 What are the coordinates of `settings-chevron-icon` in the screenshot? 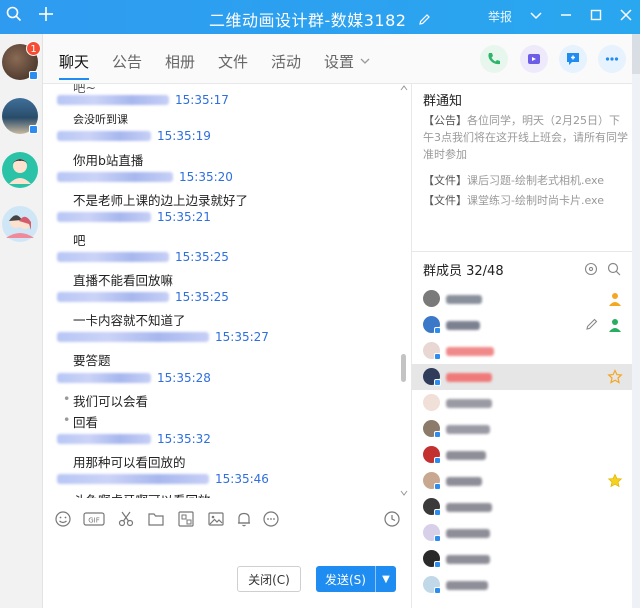 It's located at (365, 62).